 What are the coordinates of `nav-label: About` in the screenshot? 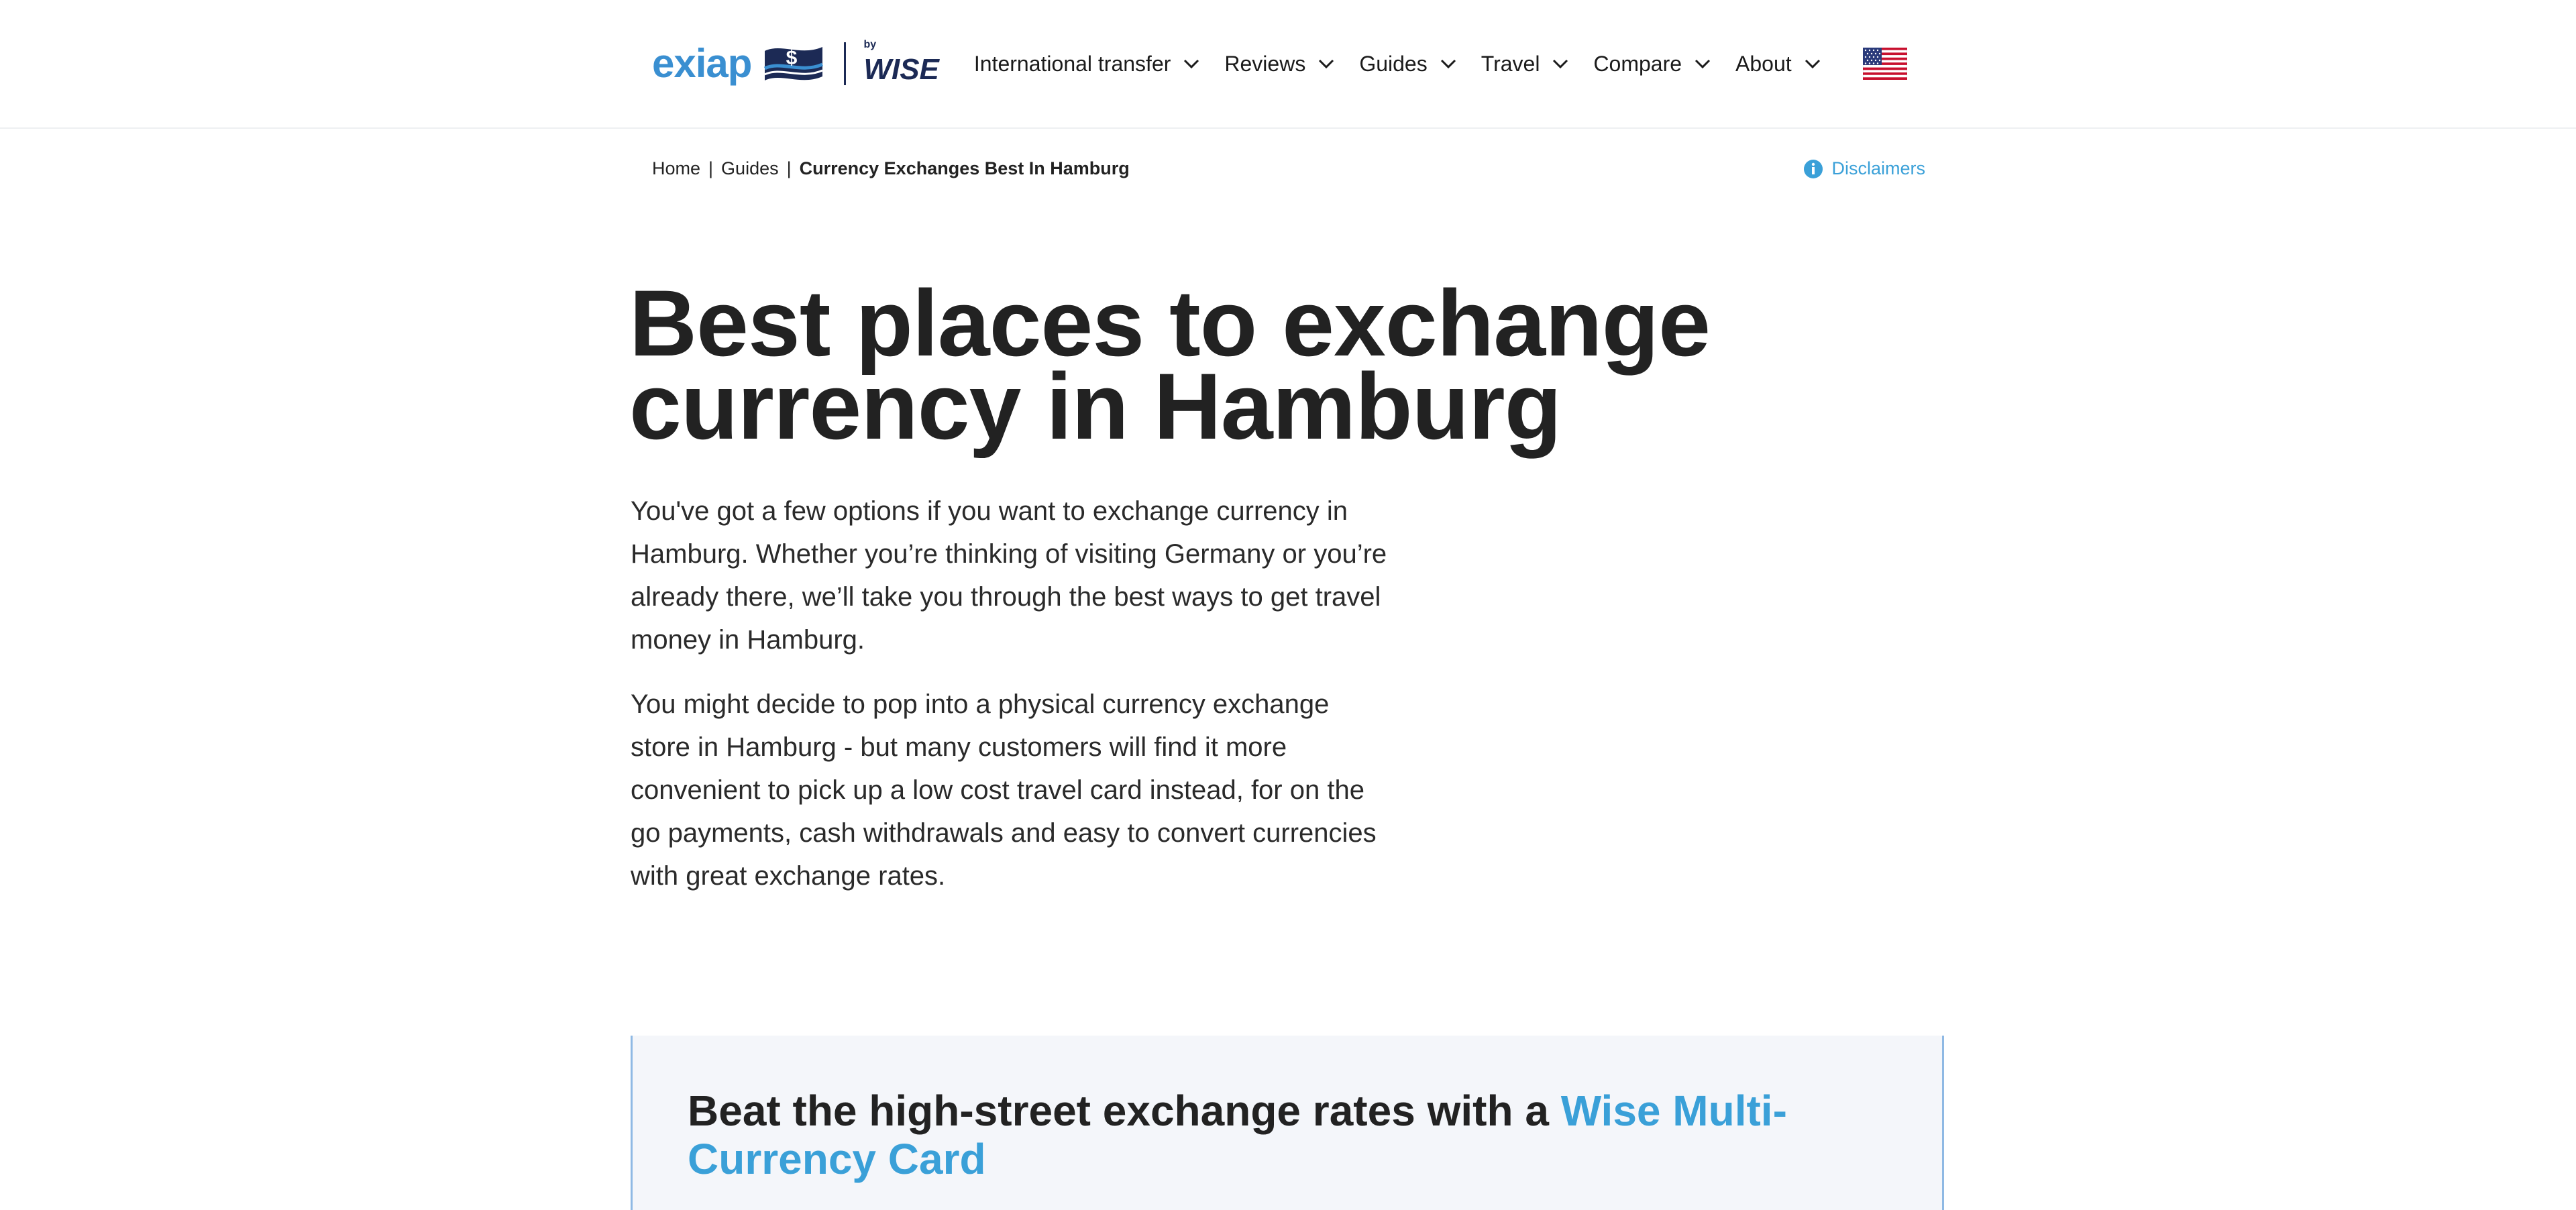 It's located at (1763, 63).